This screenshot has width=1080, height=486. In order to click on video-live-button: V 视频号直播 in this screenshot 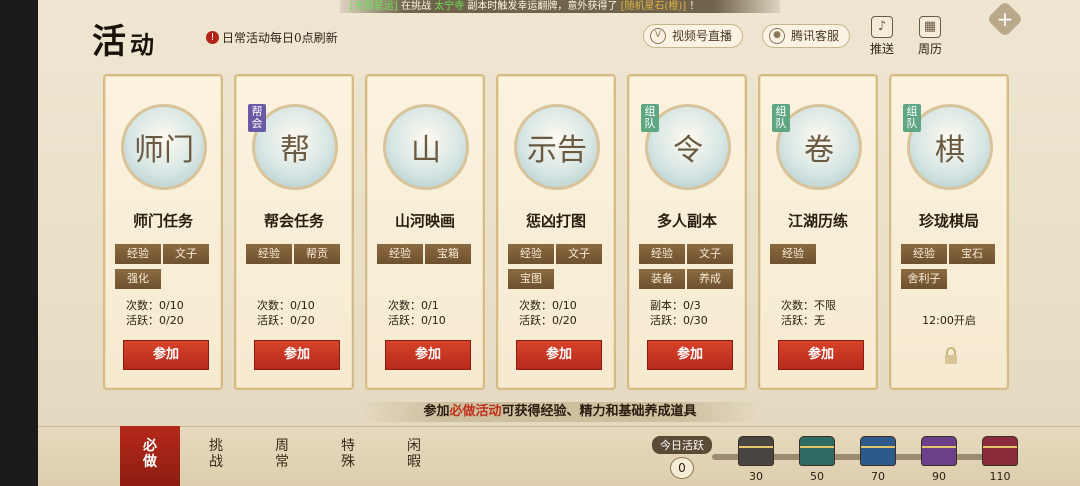, I will do `click(693, 36)`.